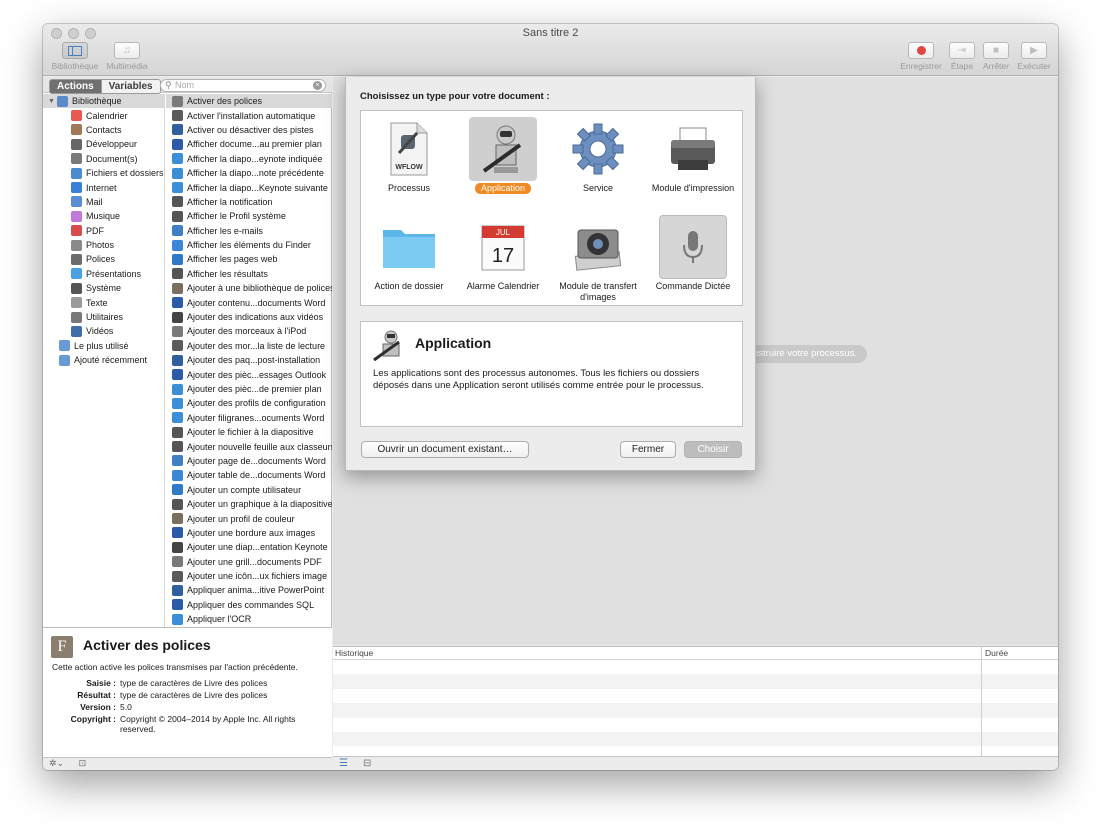  Describe the element at coordinates (317, 85) in the screenshot. I see `clear-search-icon: ×` at that location.